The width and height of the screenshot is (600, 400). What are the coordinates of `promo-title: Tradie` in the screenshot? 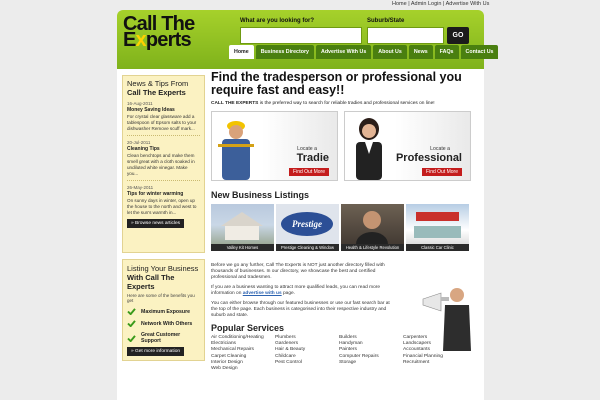 It's located at (312, 158).